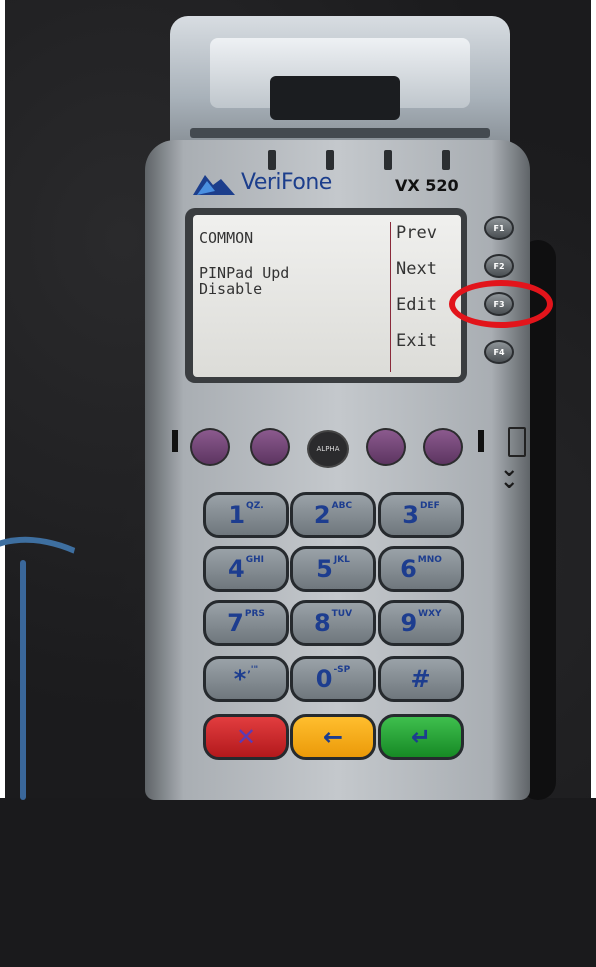 Image resolution: width=596 pixels, height=967 pixels. Describe the element at coordinates (416, 269) in the screenshot. I see `softkey-next: Next` at that location.